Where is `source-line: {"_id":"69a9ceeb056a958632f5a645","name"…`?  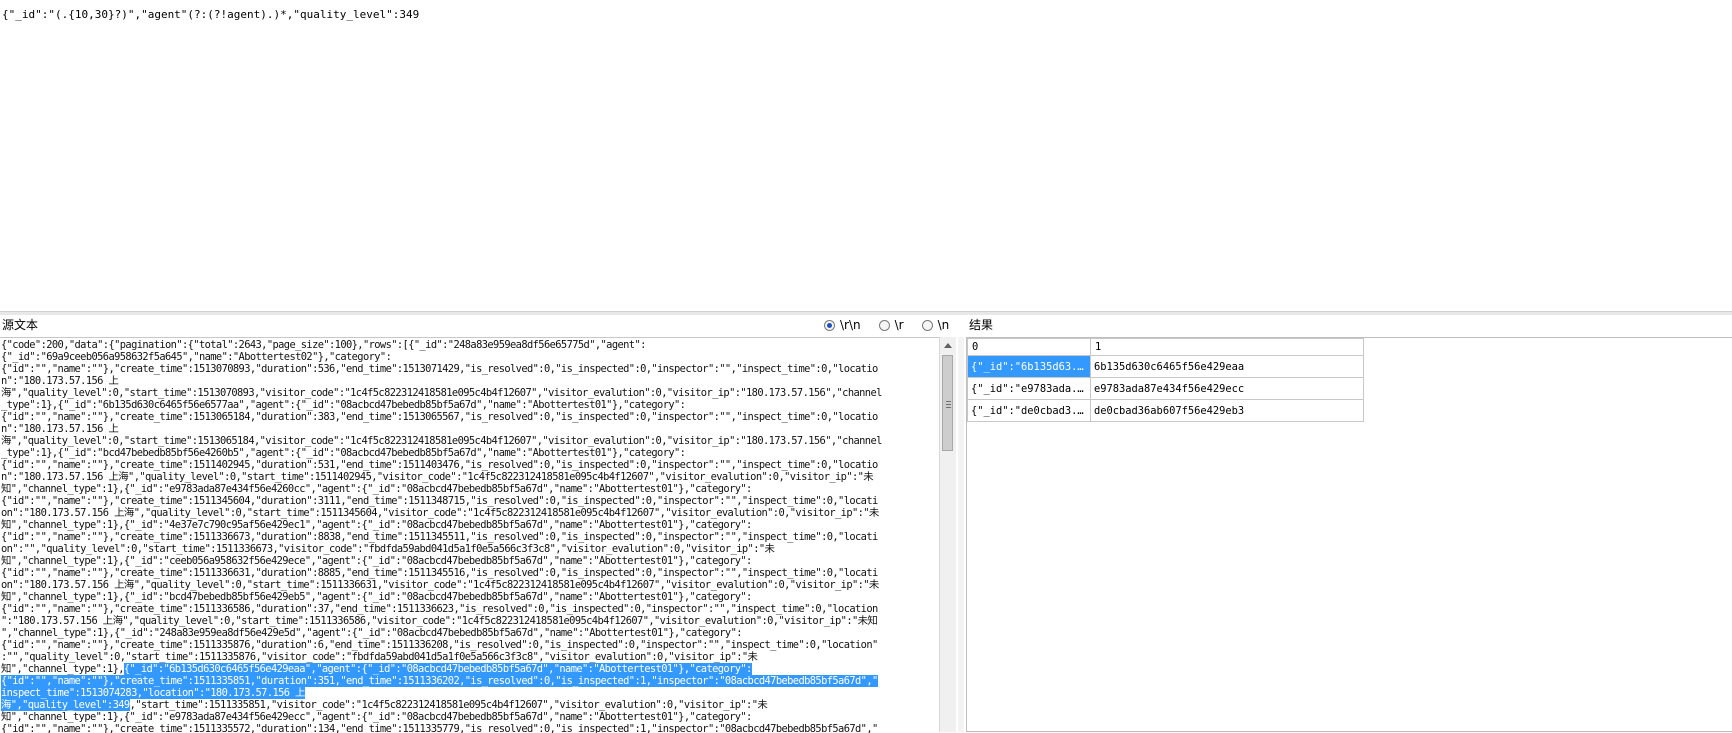
source-line: {"_id":"69a9ceeb056a958632f5a645","name"… is located at coordinates (468, 357).